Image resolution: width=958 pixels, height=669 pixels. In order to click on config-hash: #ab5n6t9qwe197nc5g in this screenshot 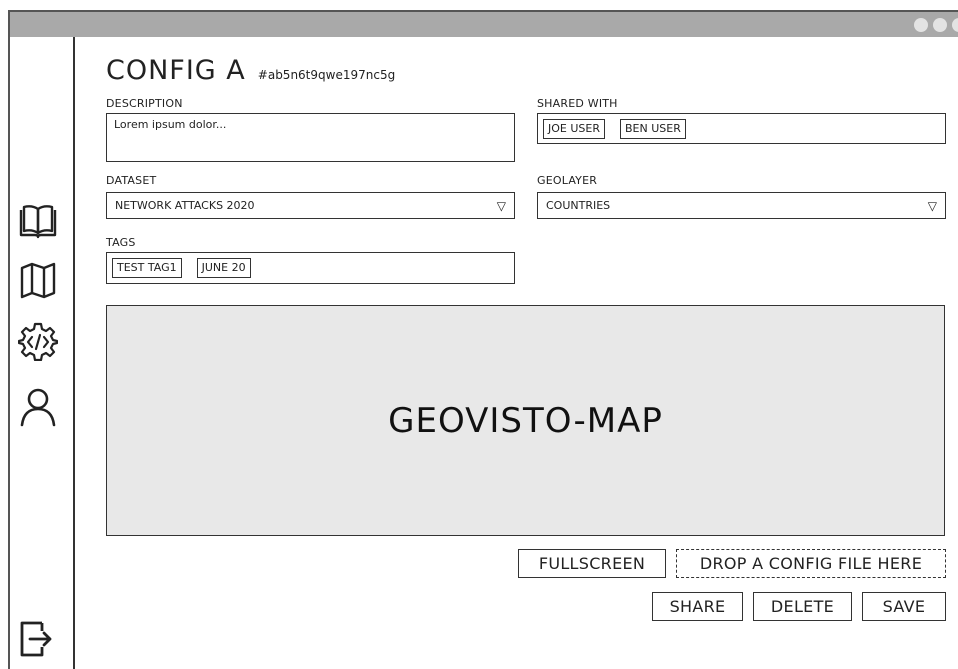, I will do `click(326, 75)`.